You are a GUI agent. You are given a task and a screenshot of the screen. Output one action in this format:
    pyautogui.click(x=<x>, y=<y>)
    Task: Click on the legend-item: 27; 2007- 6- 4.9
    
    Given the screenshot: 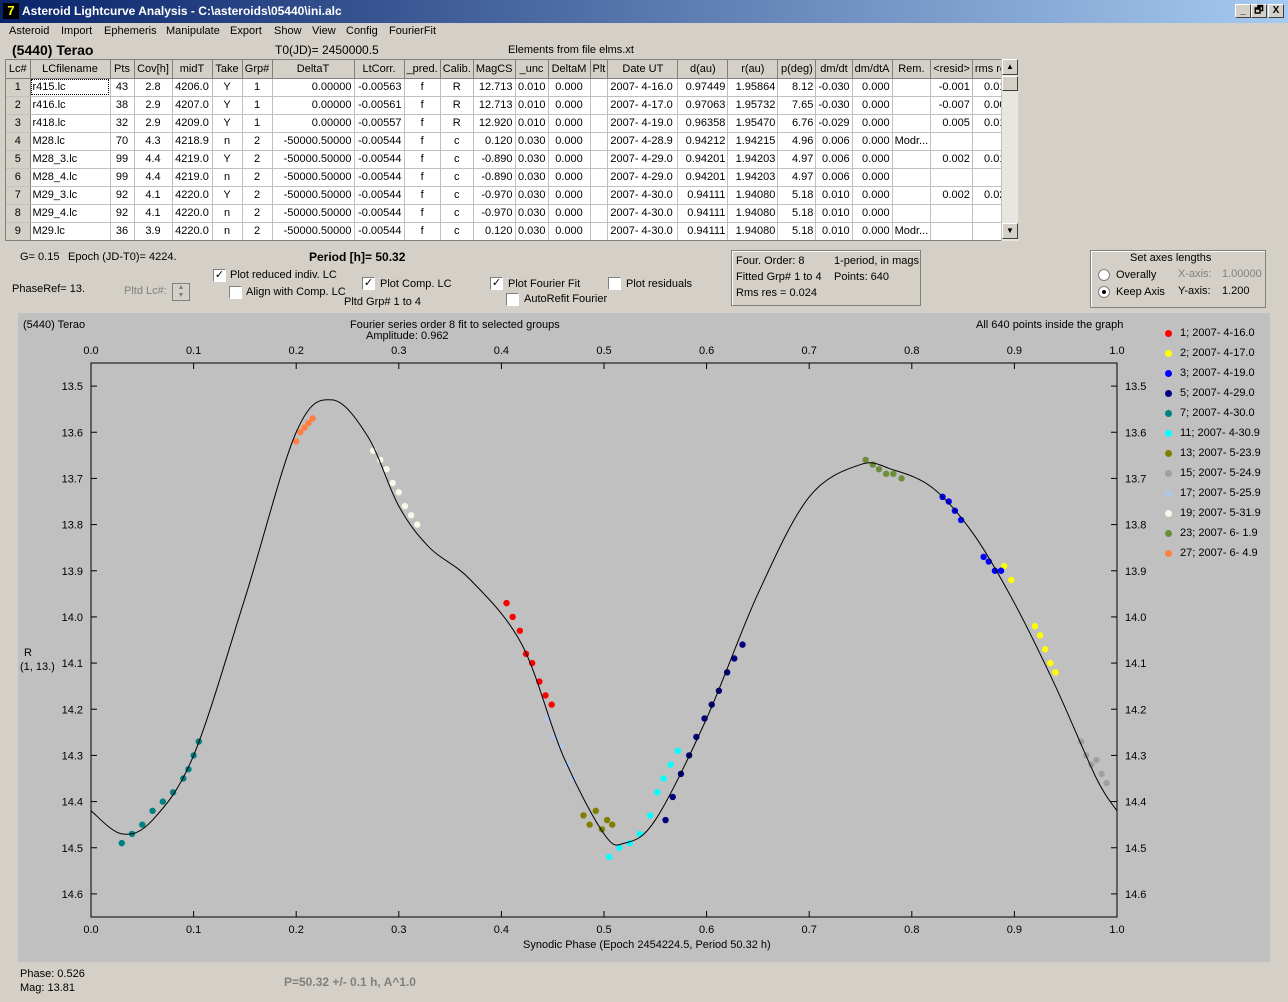 What is the action you would take?
    pyautogui.click(x=1211, y=553)
    